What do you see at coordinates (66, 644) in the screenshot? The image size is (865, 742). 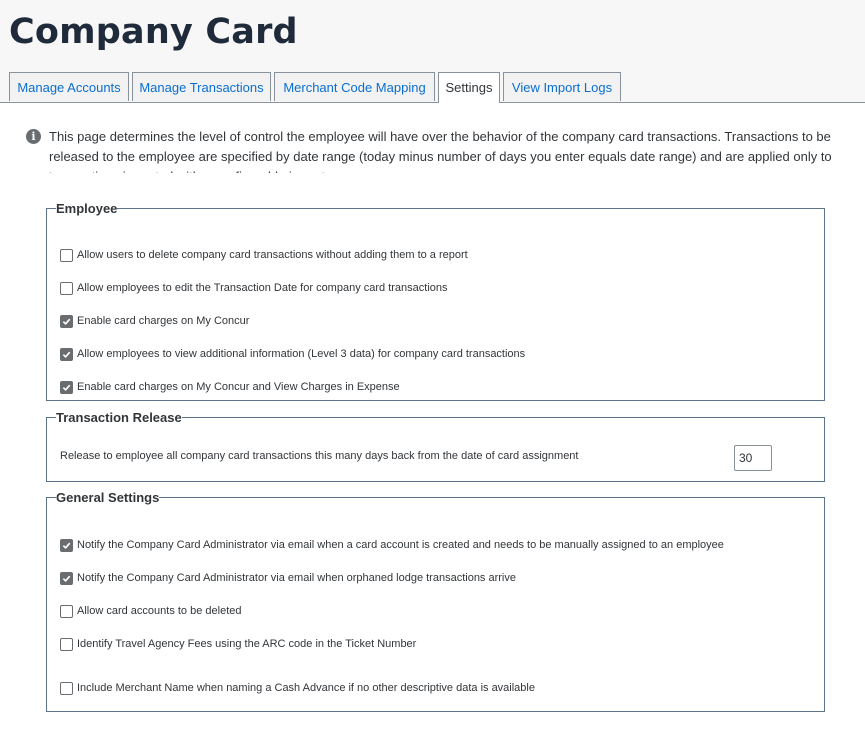 I see `travel-agency-fees-checkbox` at bounding box center [66, 644].